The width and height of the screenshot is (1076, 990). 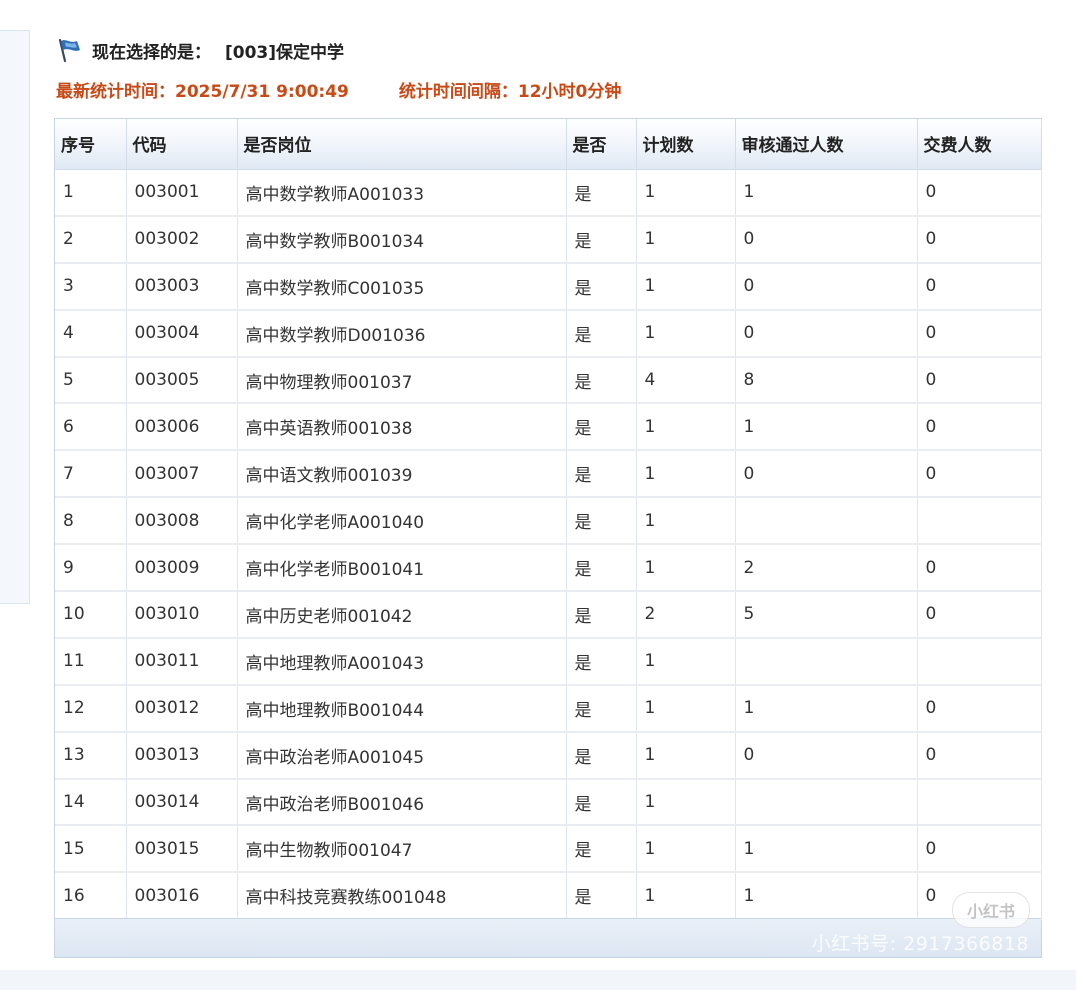 What do you see at coordinates (402, 802) in the screenshot?
I see `cell-position: 高中政治老师B001046` at bounding box center [402, 802].